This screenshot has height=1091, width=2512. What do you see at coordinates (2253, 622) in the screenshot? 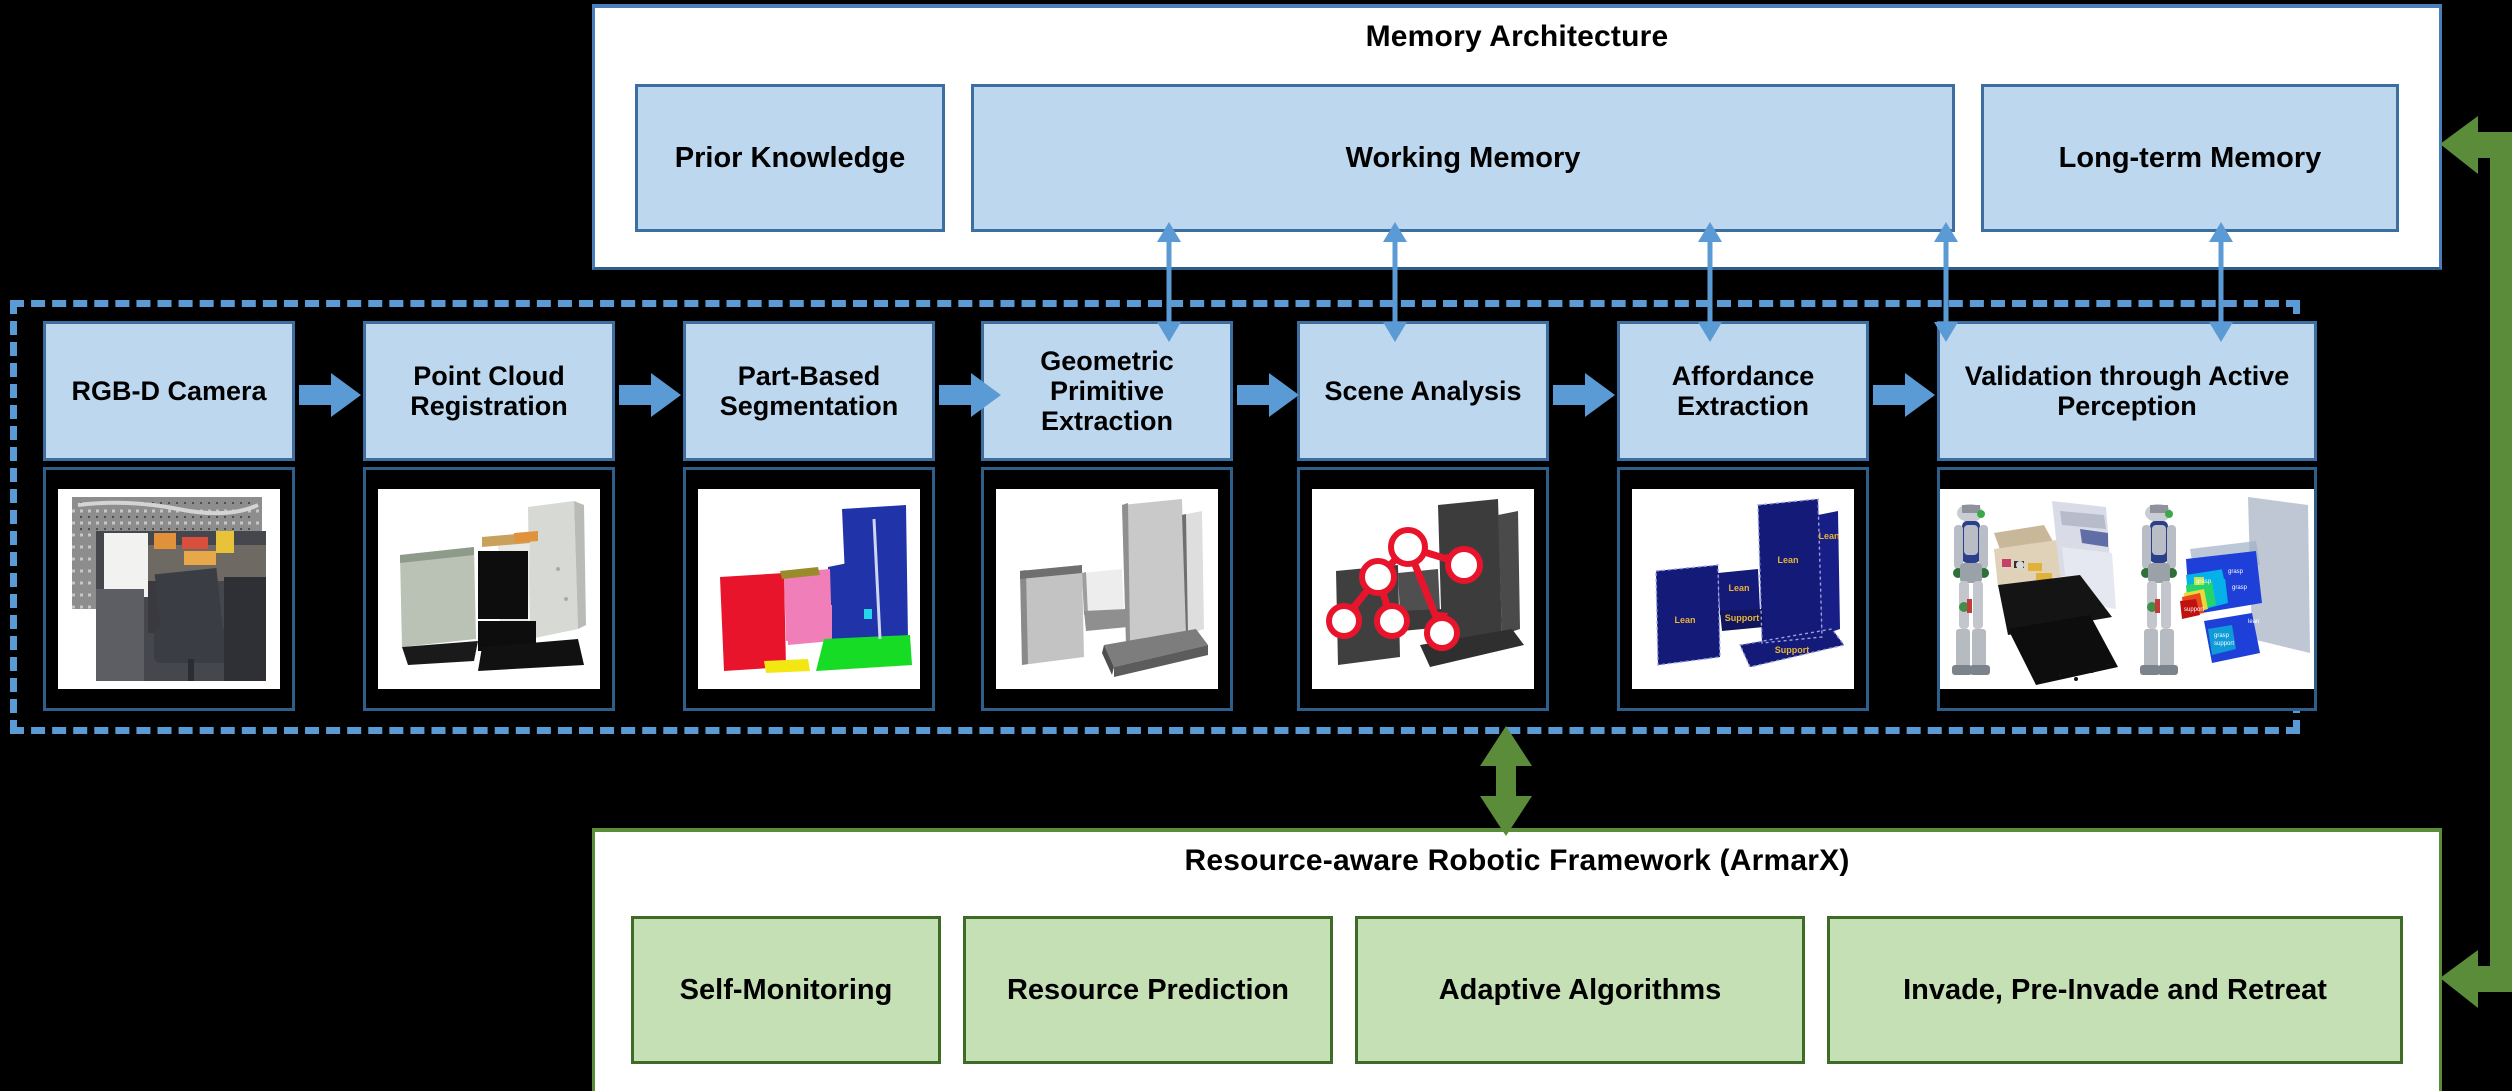
I see `validation-label-lean-1: lean` at bounding box center [2253, 622].